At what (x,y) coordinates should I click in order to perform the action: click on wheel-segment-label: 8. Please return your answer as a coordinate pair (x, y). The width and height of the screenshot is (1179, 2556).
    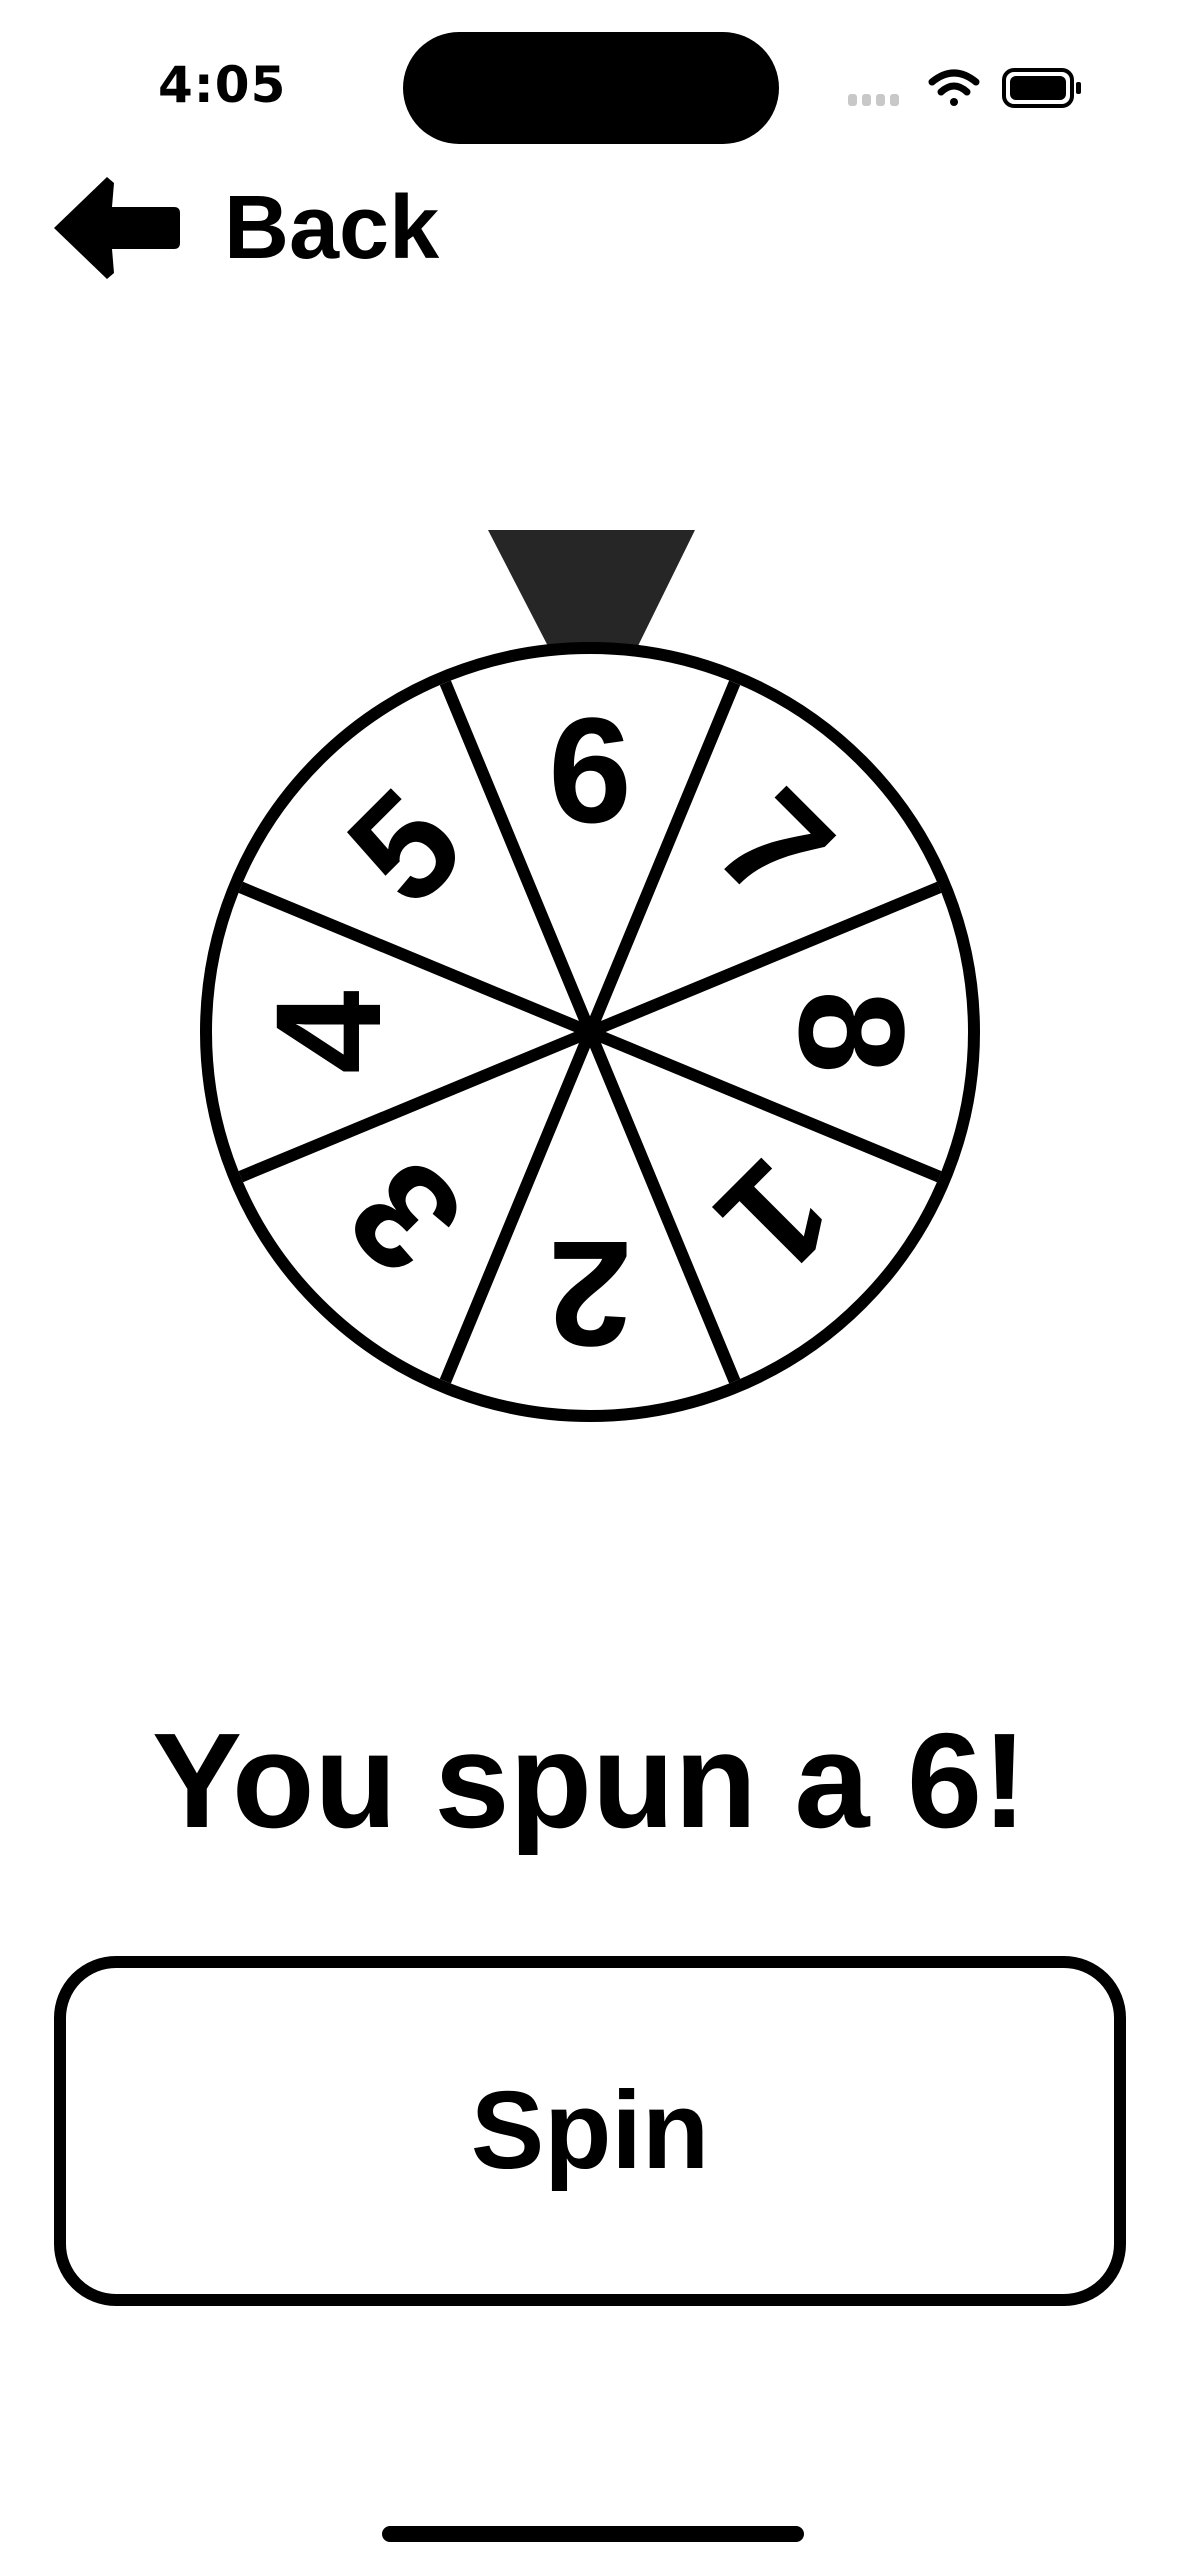
    Looking at the image, I should click on (852, 1031).